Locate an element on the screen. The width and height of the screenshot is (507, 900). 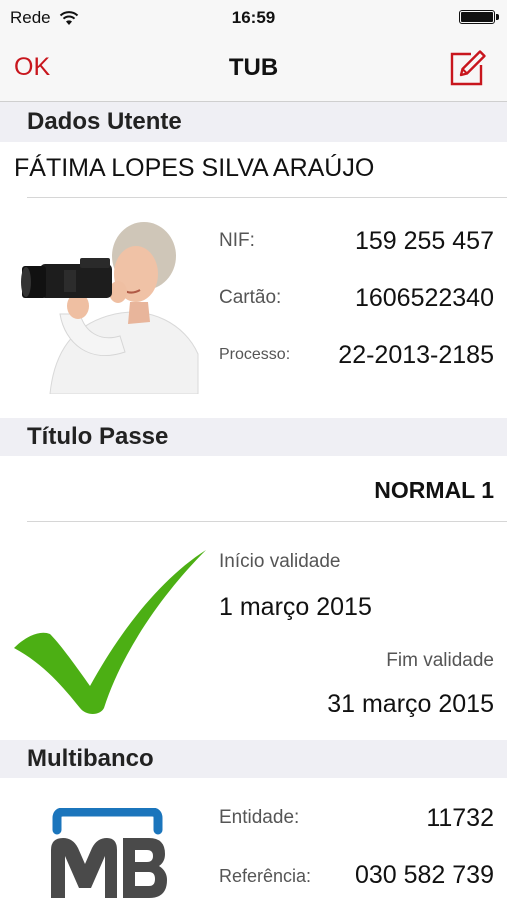
cartao-value: 1606522340 is located at coordinates (424, 298).